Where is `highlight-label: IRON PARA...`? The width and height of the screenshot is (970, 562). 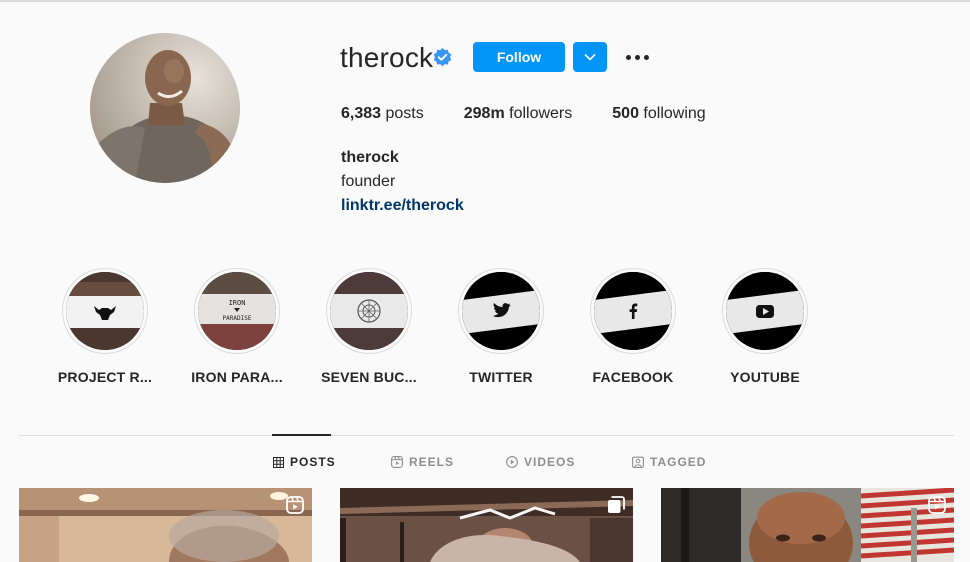
highlight-label: IRON PARA... is located at coordinates (237, 377).